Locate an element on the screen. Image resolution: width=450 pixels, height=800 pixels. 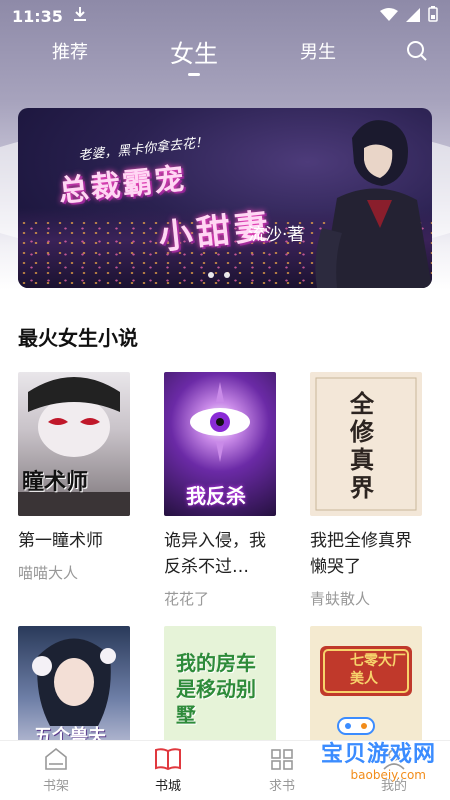
wifi-icon is located at coordinates (389, 16).